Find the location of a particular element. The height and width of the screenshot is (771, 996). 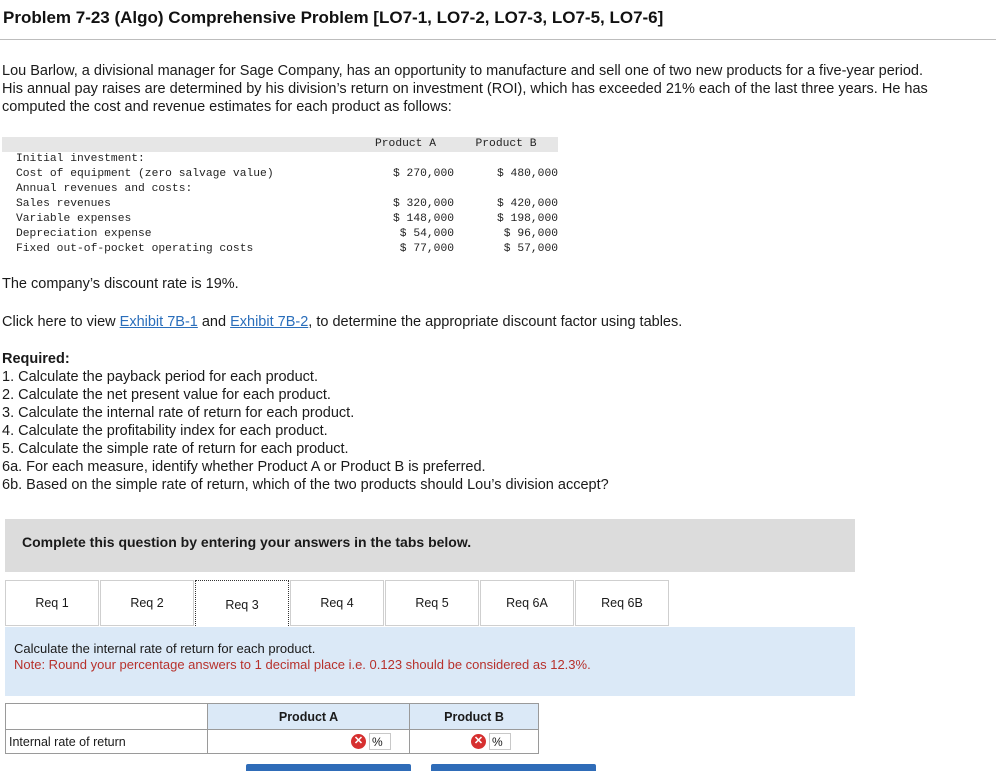

table-row: Variable expenses $ 148,000 $ 198,000 is located at coordinates (287, 219).